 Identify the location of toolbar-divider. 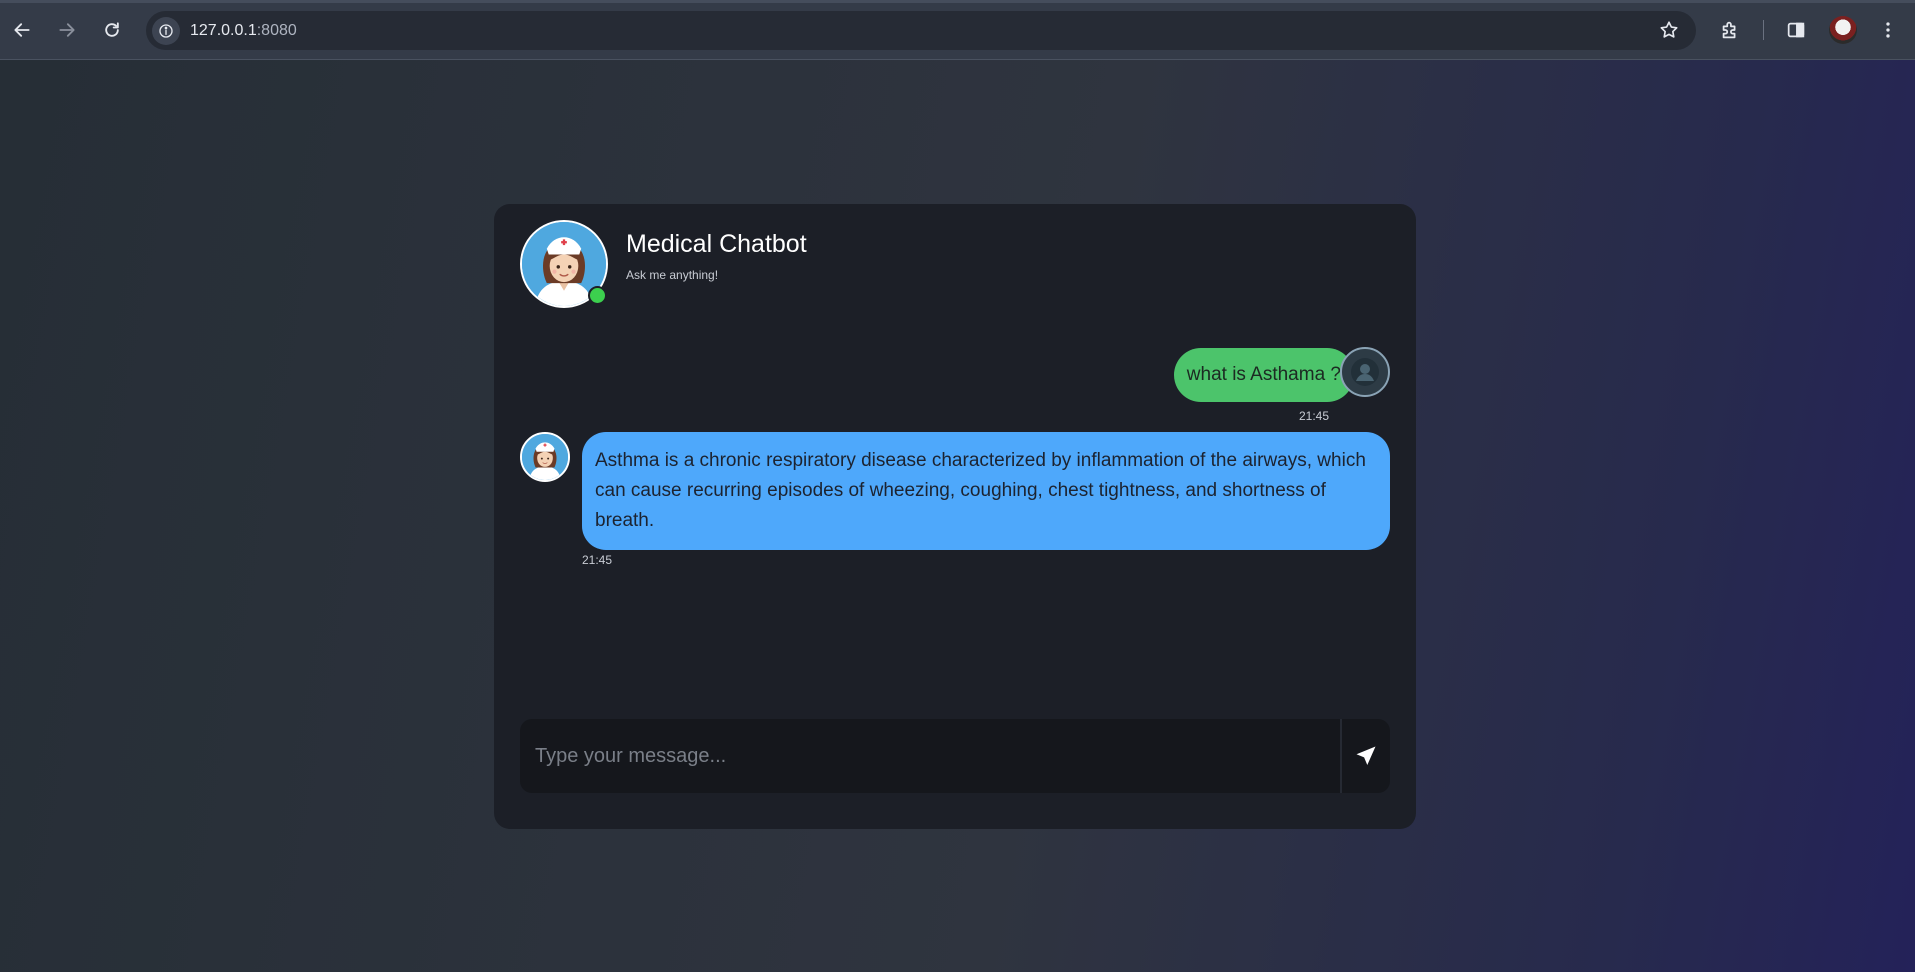
(1763, 30).